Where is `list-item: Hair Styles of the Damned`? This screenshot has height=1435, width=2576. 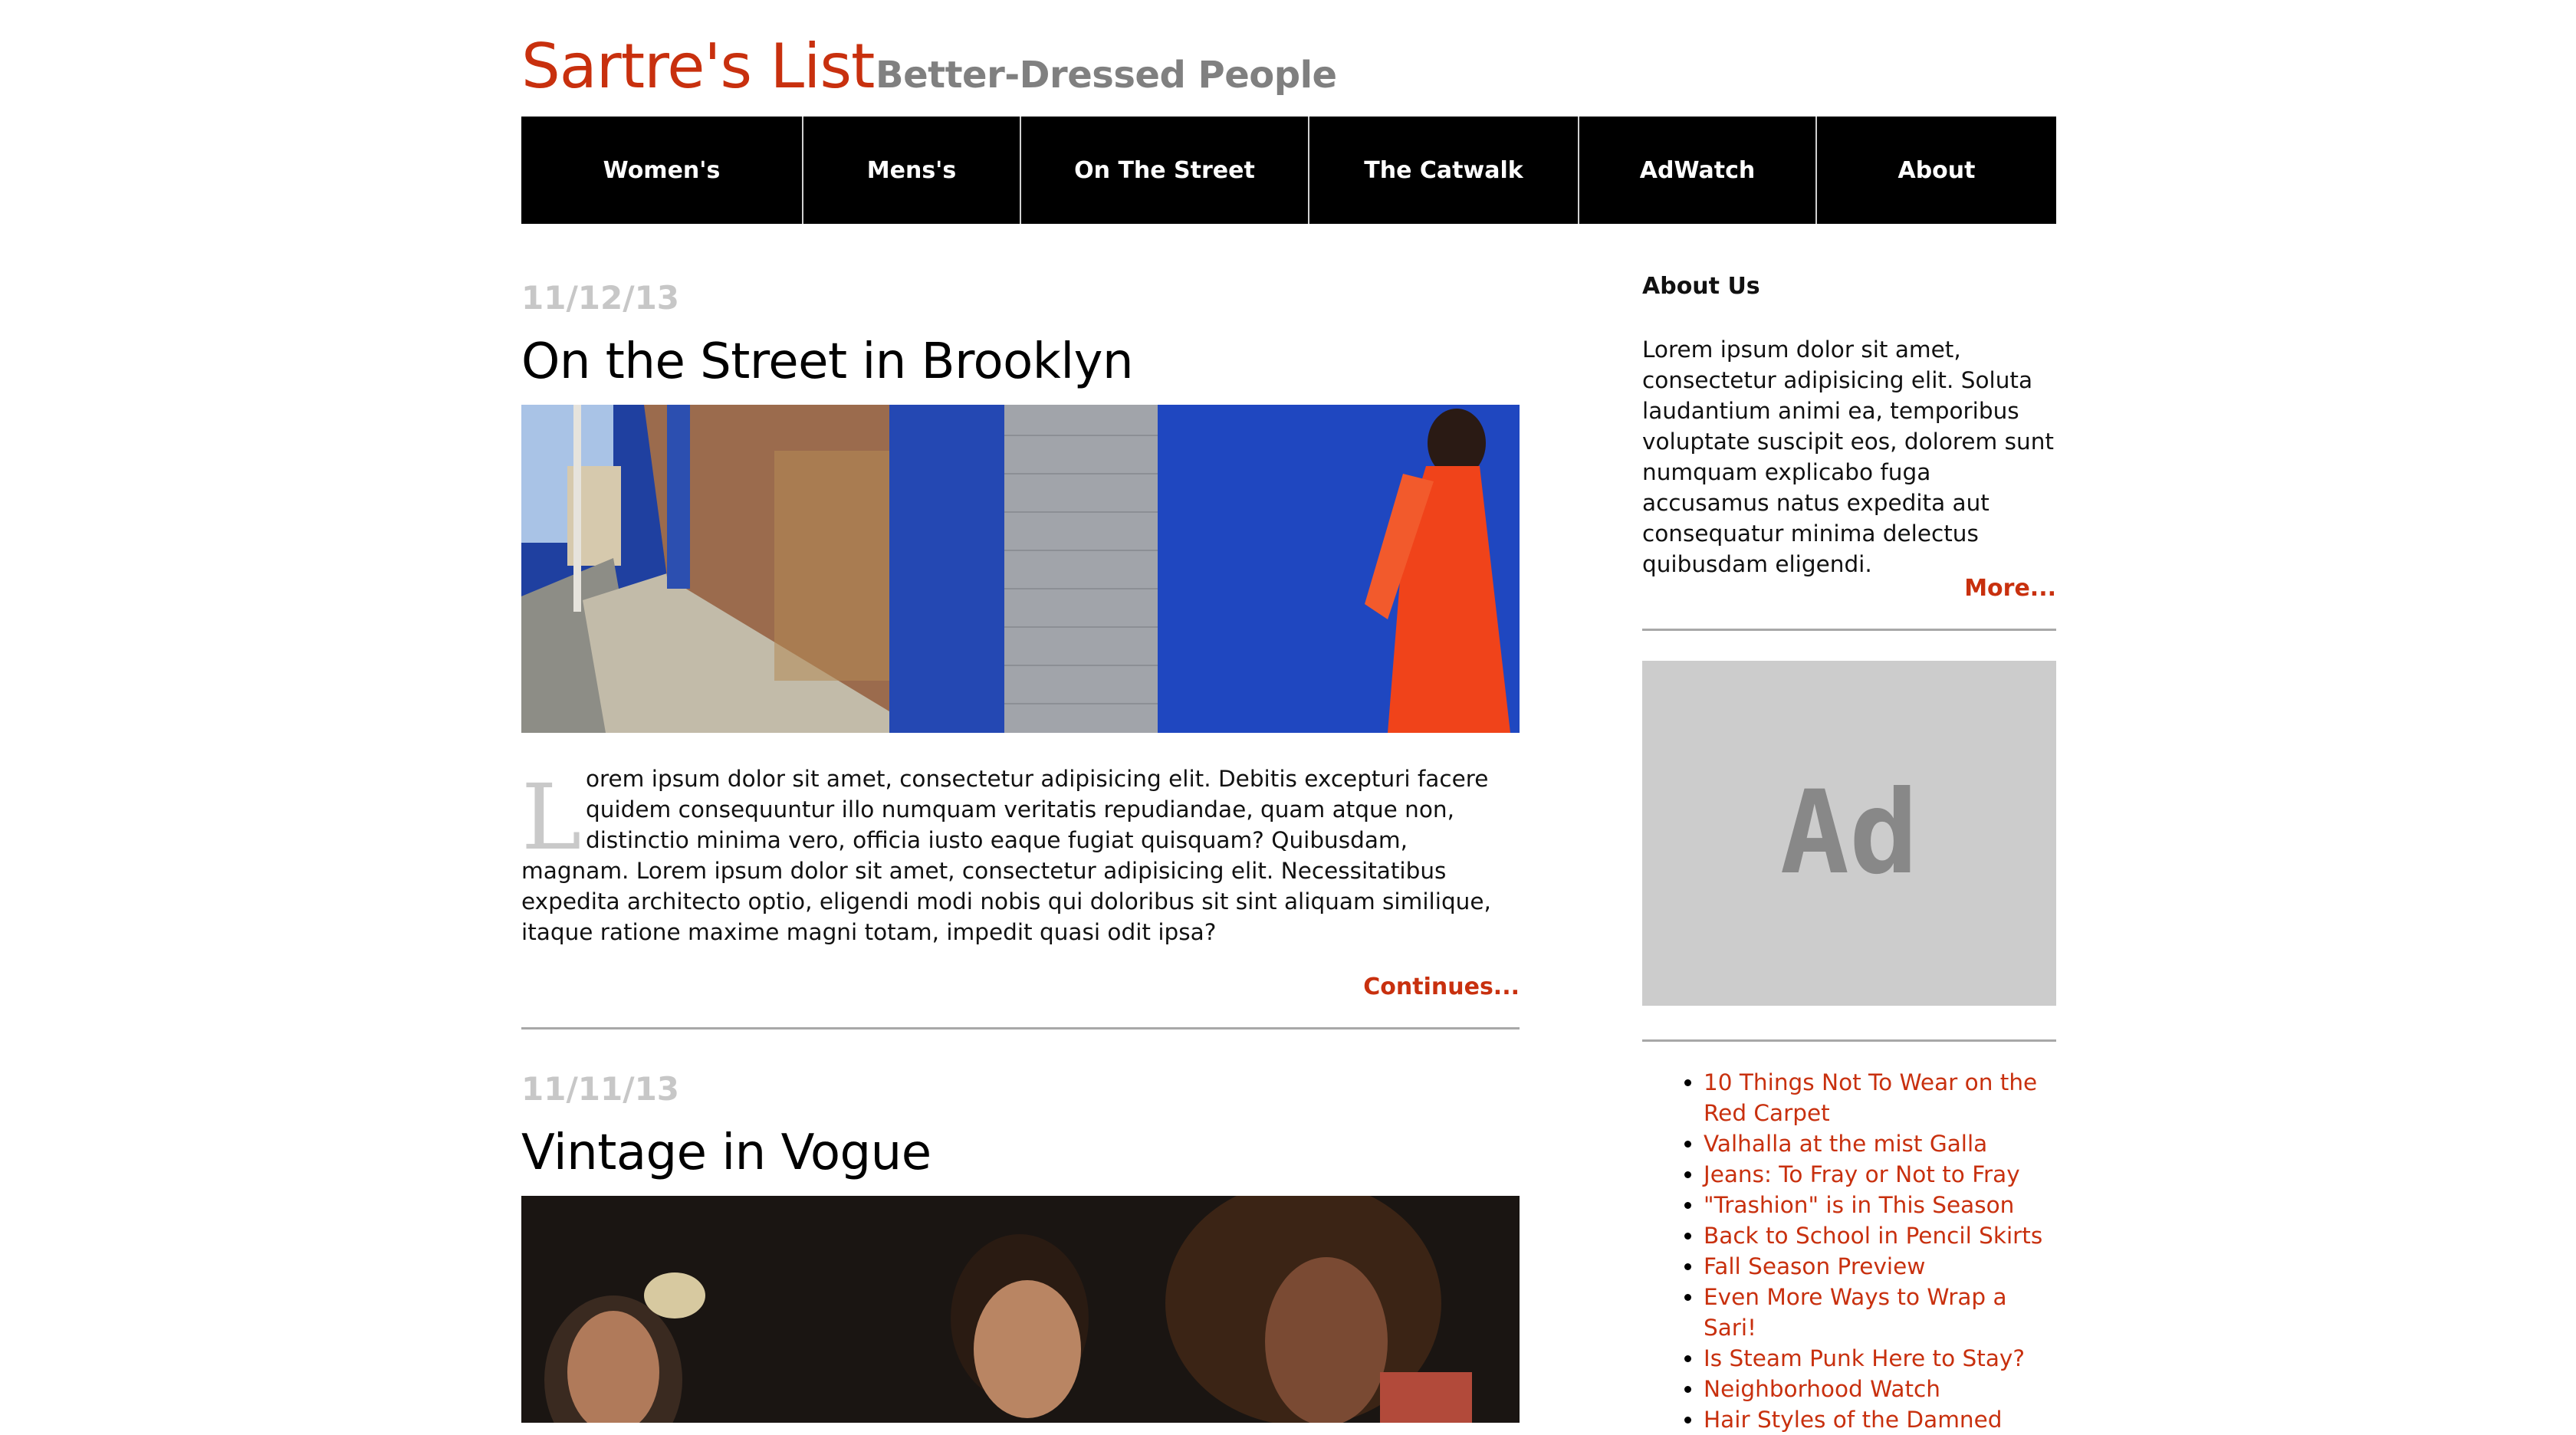
list-item: Hair Styles of the Damned is located at coordinates (1880, 1420).